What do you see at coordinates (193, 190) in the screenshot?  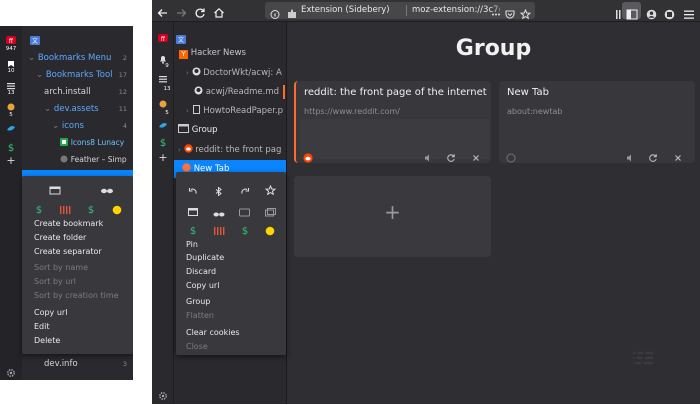 I see `move-left-icon` at bounding box center [193, 190].